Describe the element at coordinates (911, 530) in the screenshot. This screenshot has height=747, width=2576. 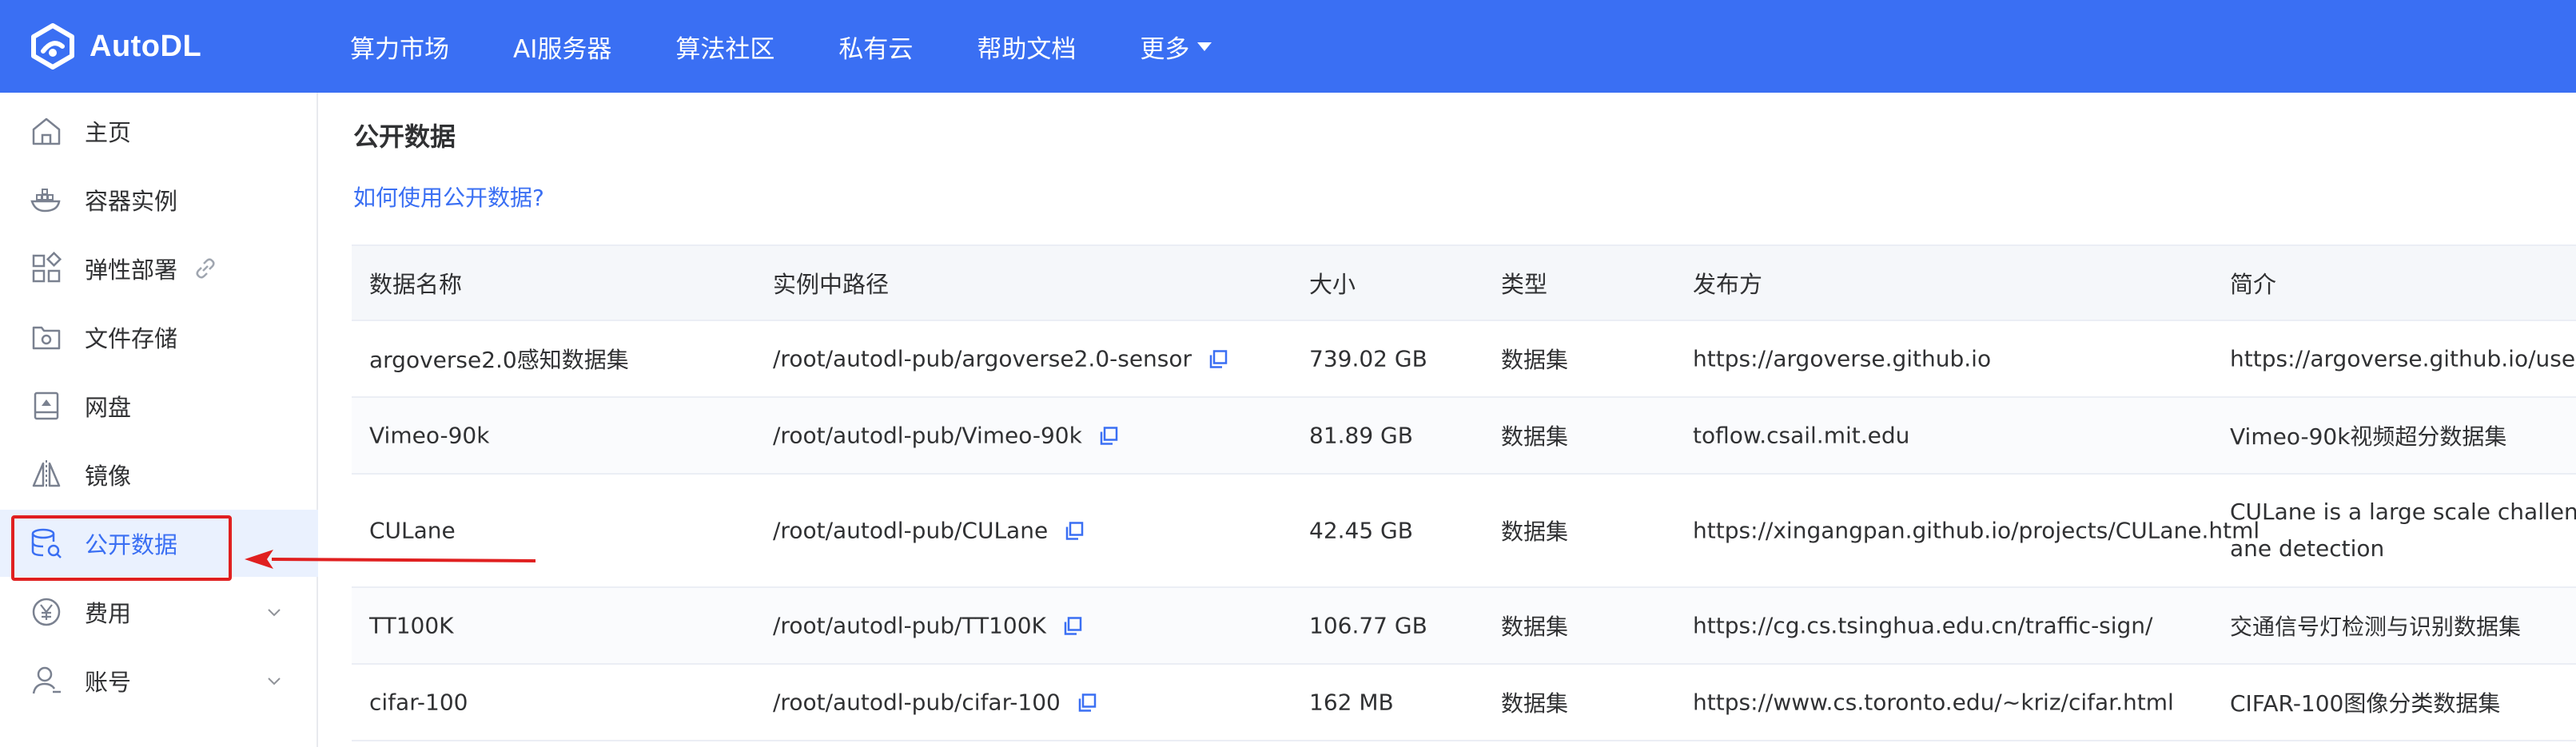
I see `path-text: /root/autodl-pub/CULane` at that location.